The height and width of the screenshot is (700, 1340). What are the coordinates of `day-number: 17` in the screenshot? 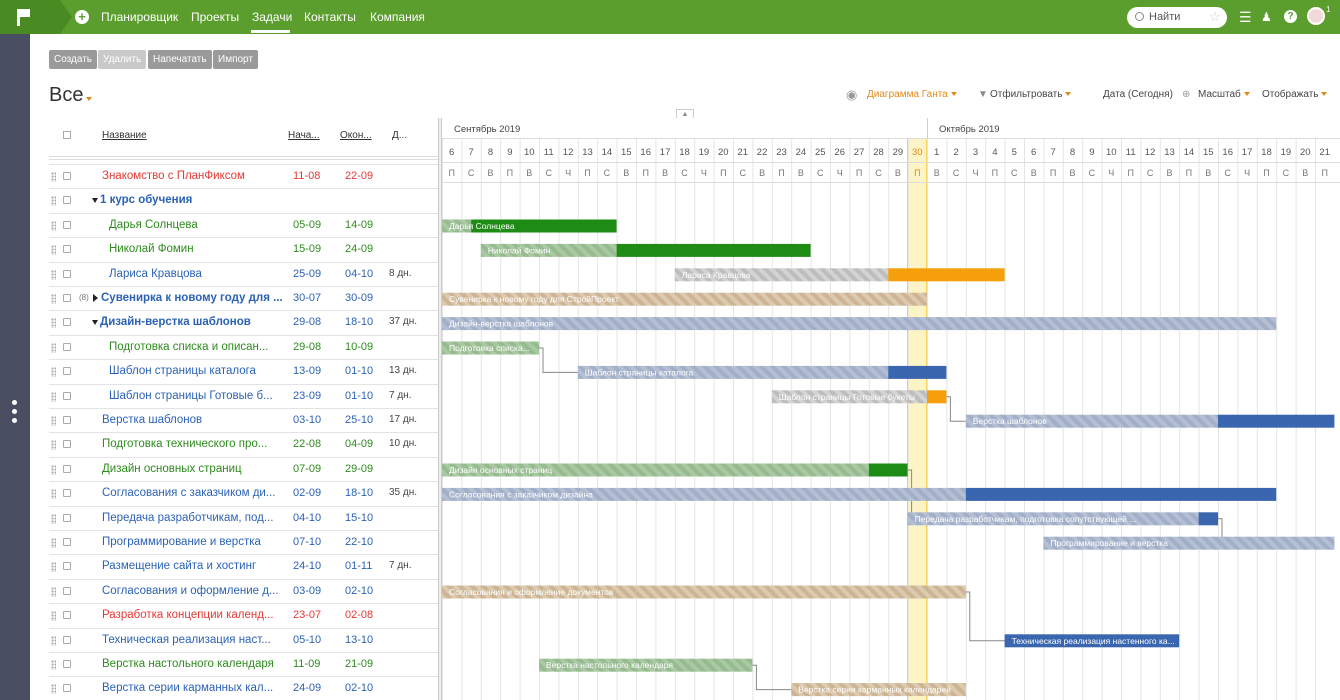 It's located at (665, 152).